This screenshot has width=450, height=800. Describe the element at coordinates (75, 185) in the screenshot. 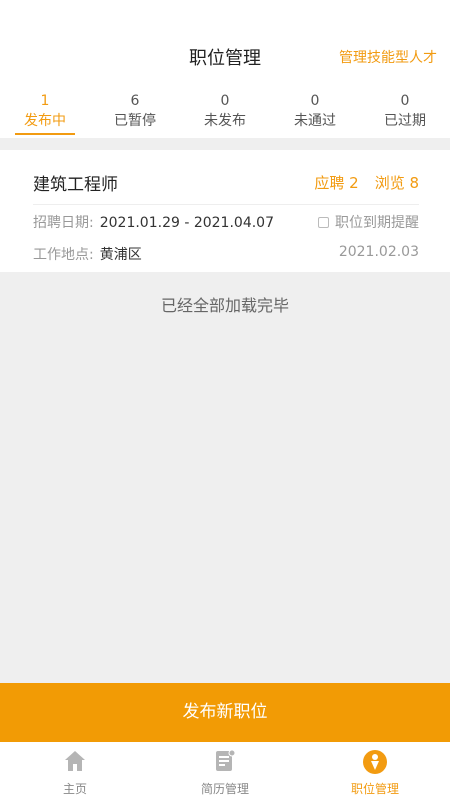

I see `job-title: 建筑工程师` at that location.